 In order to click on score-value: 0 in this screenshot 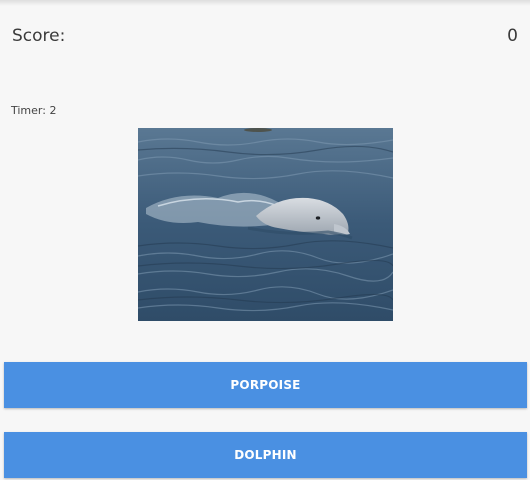, I will do `click(512, 36)`.